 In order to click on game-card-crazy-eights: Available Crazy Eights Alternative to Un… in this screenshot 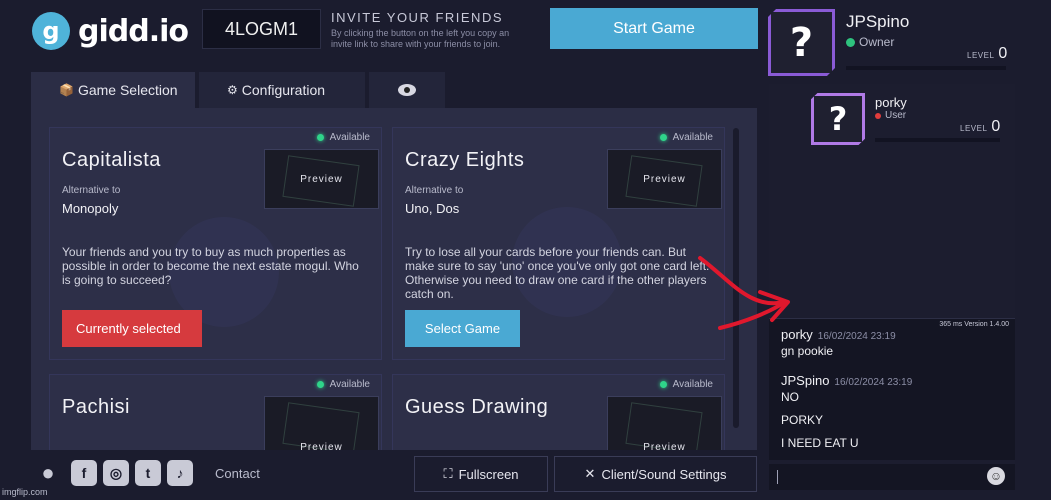, I will do `click(558, 243)`.